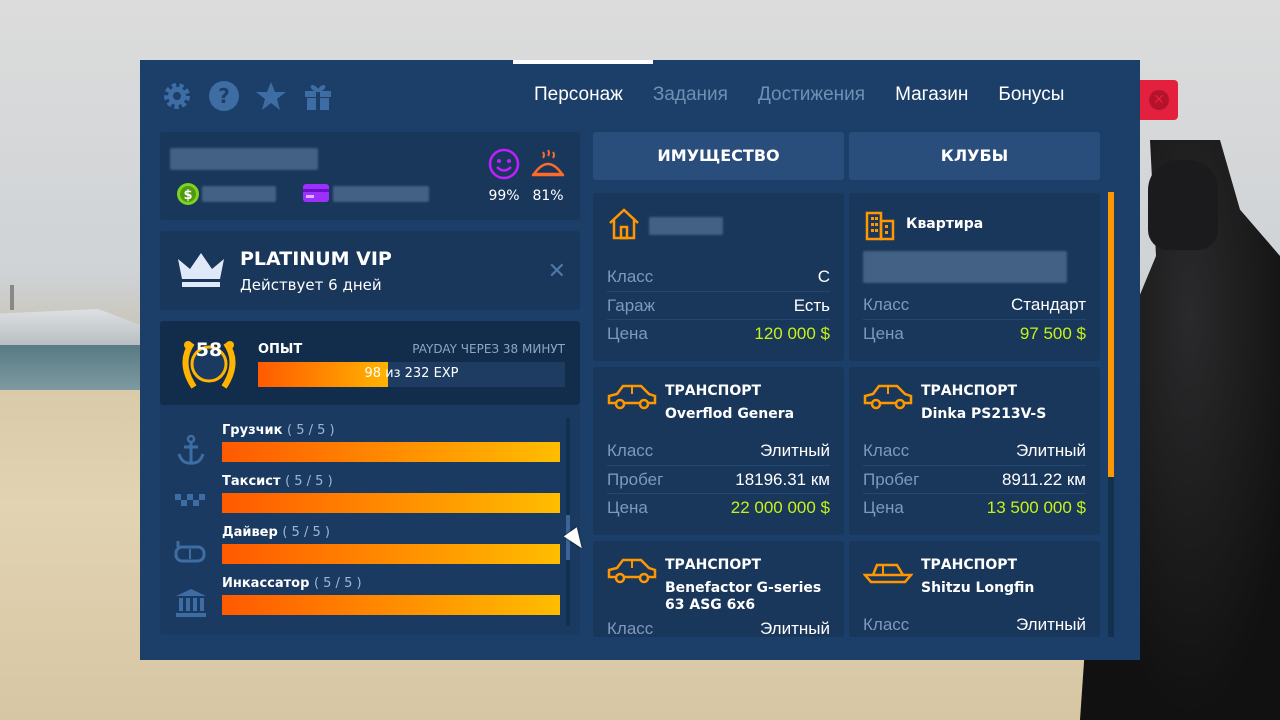 The height and width of the screenshot is (720, 1280). Describe the element at coordinates (1031, 95) in the screenshot. I see `tab-bonuses: Бонусы` at that location.